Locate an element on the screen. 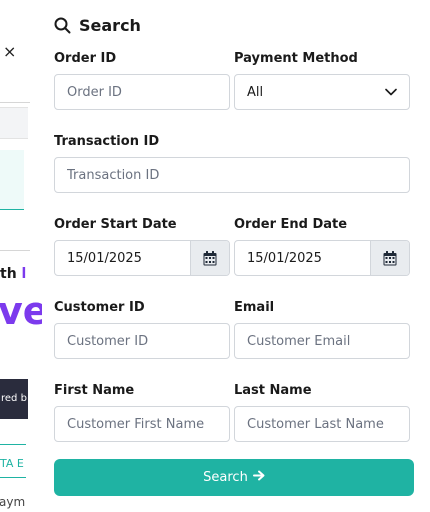 This screenshot has width=430, height=512. payment-method-label: Payment Method is located at coordinates (296, 58).